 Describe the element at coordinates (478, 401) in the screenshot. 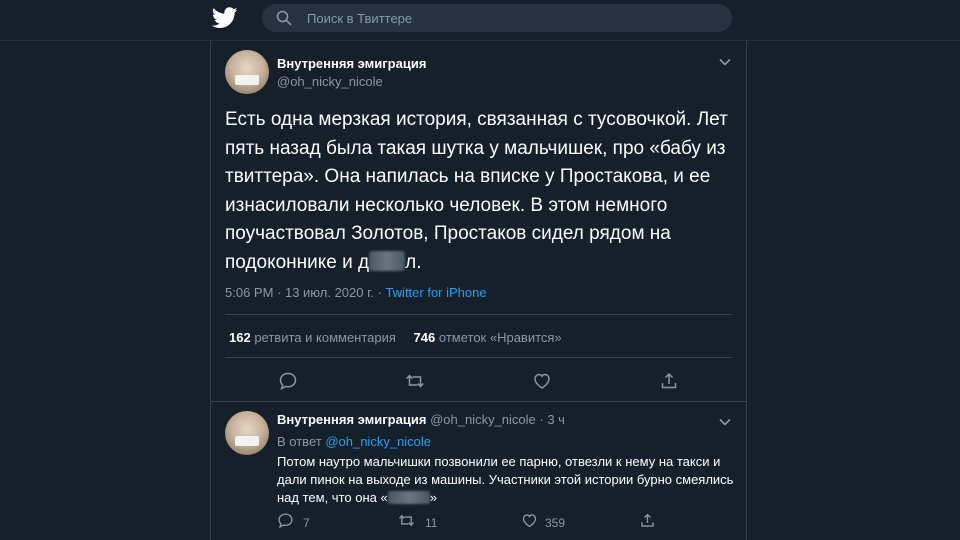

I see `tweet-separator` at that location.